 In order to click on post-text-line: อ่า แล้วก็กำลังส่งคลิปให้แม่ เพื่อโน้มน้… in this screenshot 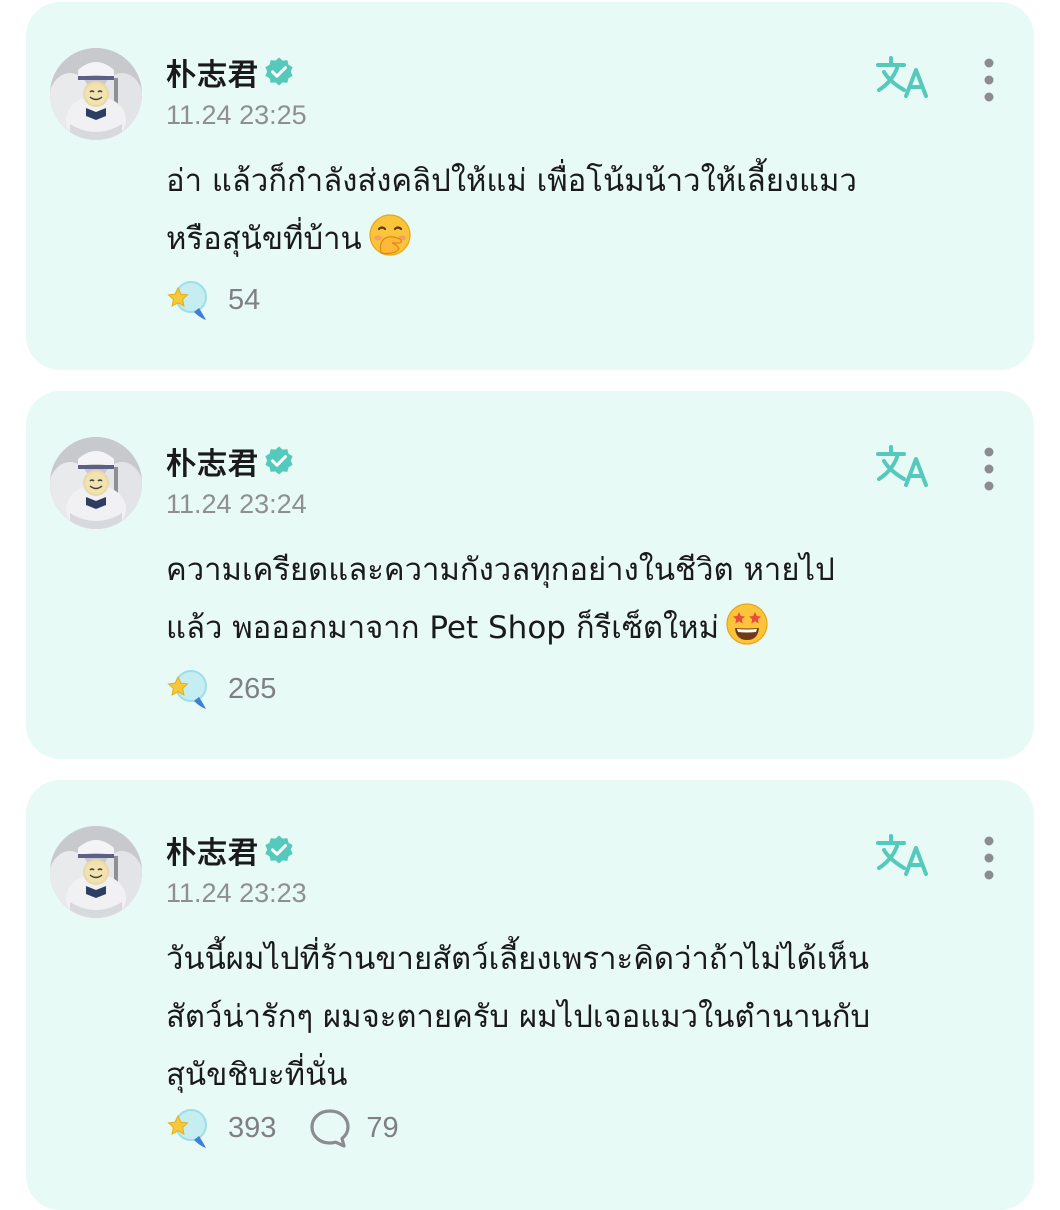, I will do `click(511, 181)`.